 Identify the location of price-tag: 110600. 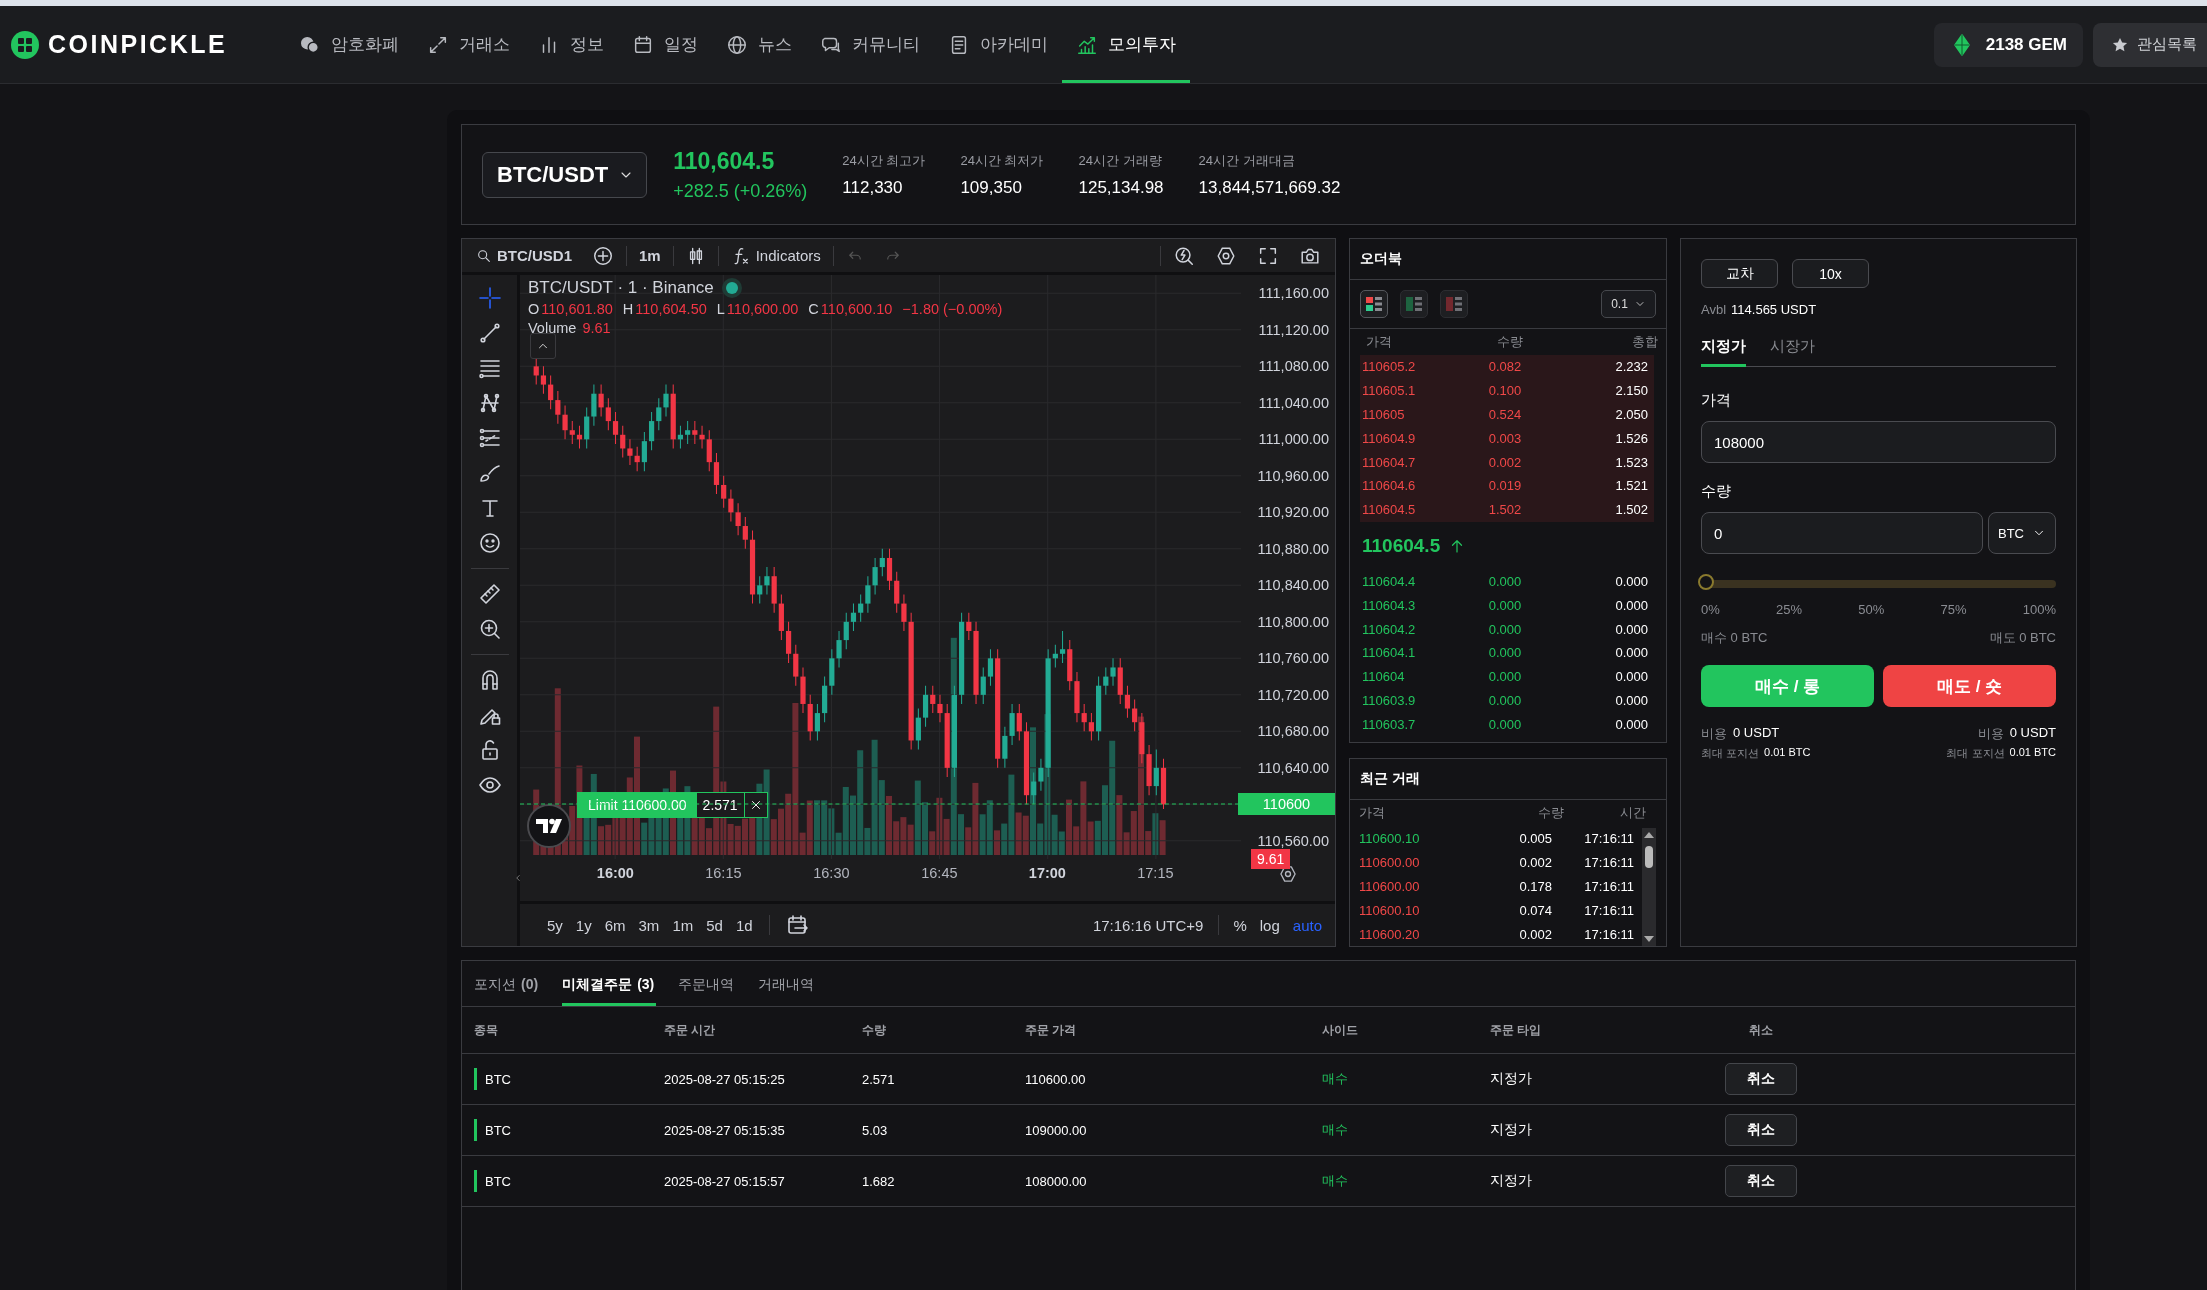
(1286, 804).